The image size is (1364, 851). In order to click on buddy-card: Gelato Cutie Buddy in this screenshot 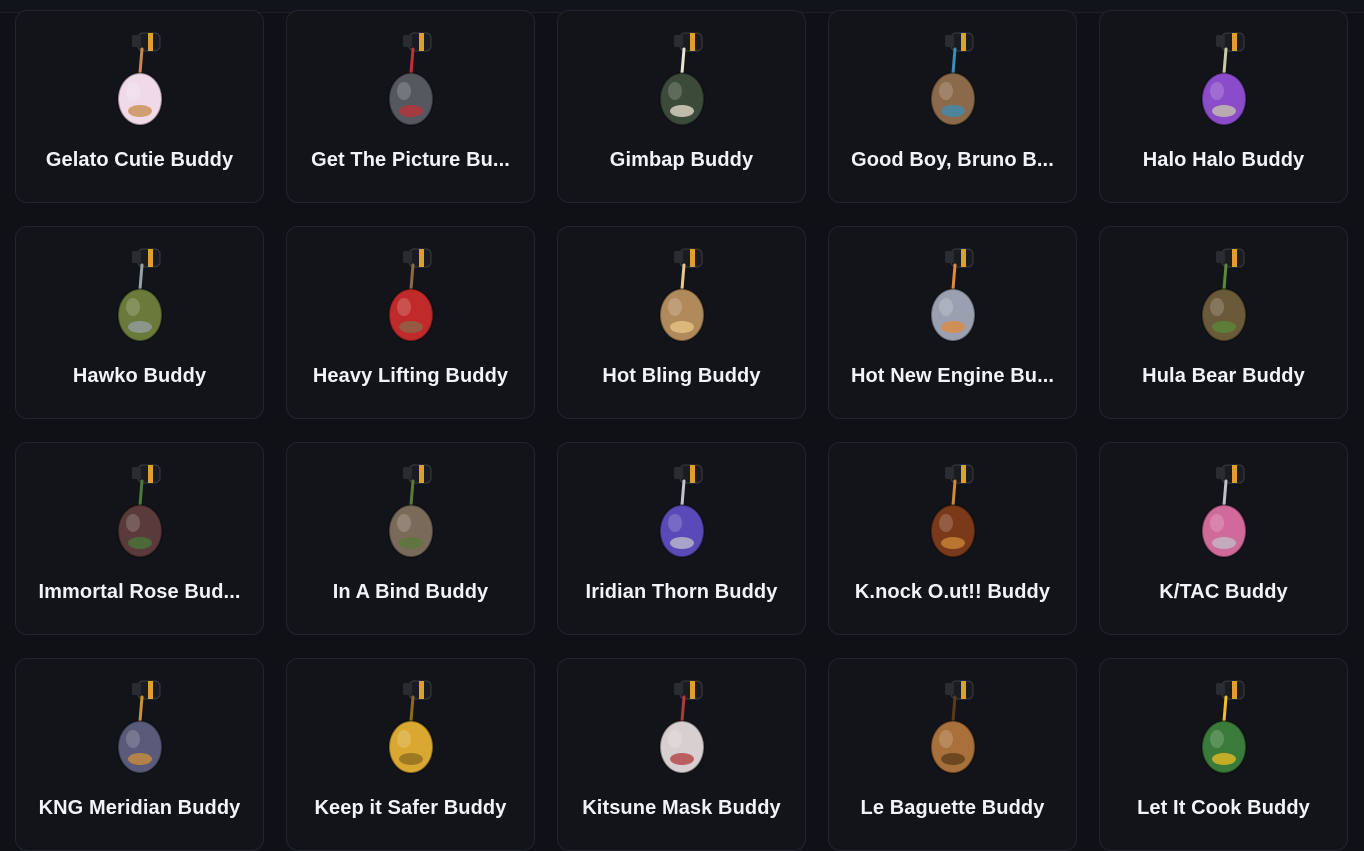, I will do `click(139, 106)`.